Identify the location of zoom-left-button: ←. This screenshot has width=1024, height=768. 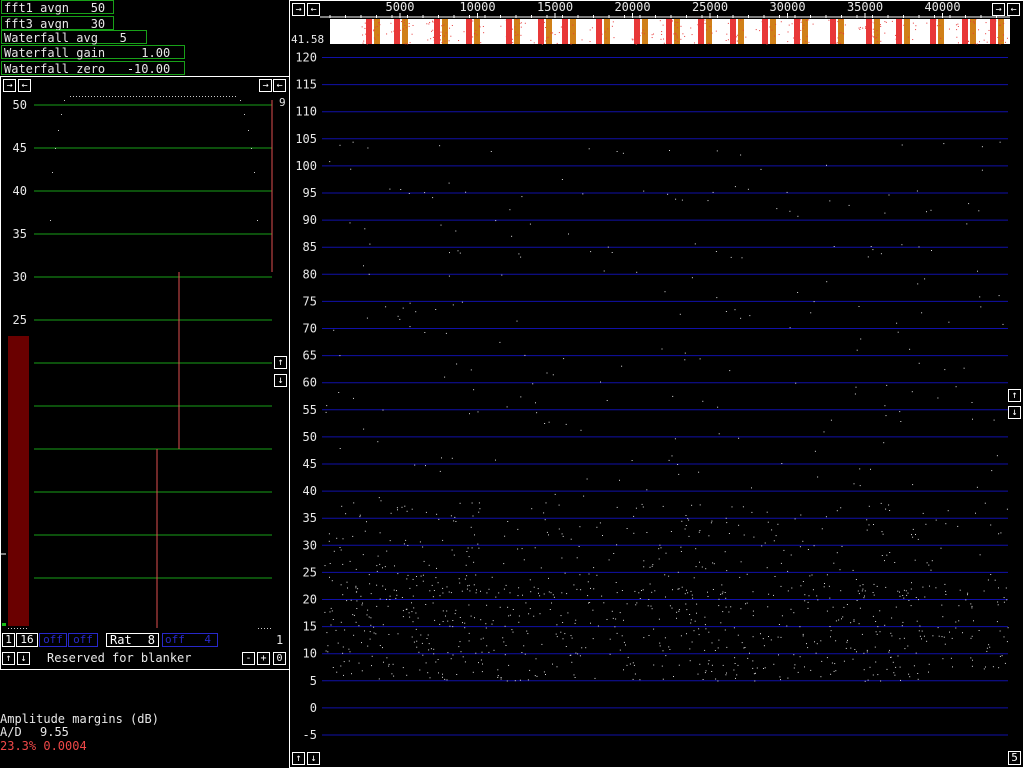
(279, 85).